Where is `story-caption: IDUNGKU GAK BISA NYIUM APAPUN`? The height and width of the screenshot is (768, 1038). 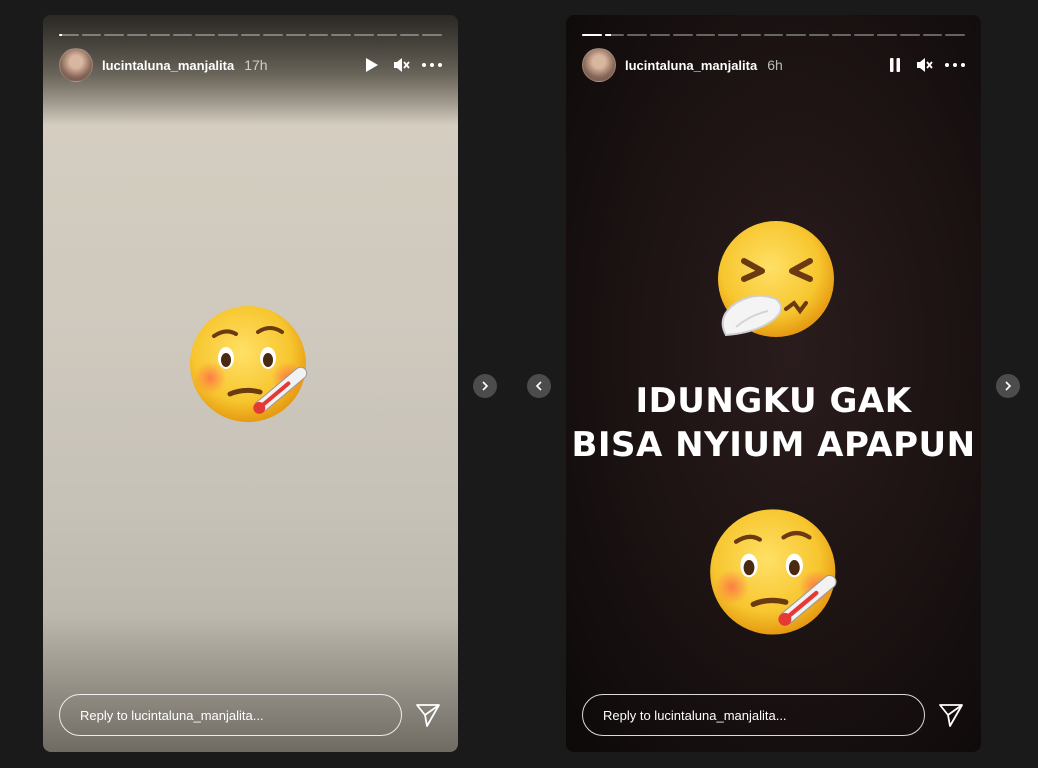 story-caption: IDUNGKU GAK BISA NYIUM APAPUN is located at coordinates (773, 423).